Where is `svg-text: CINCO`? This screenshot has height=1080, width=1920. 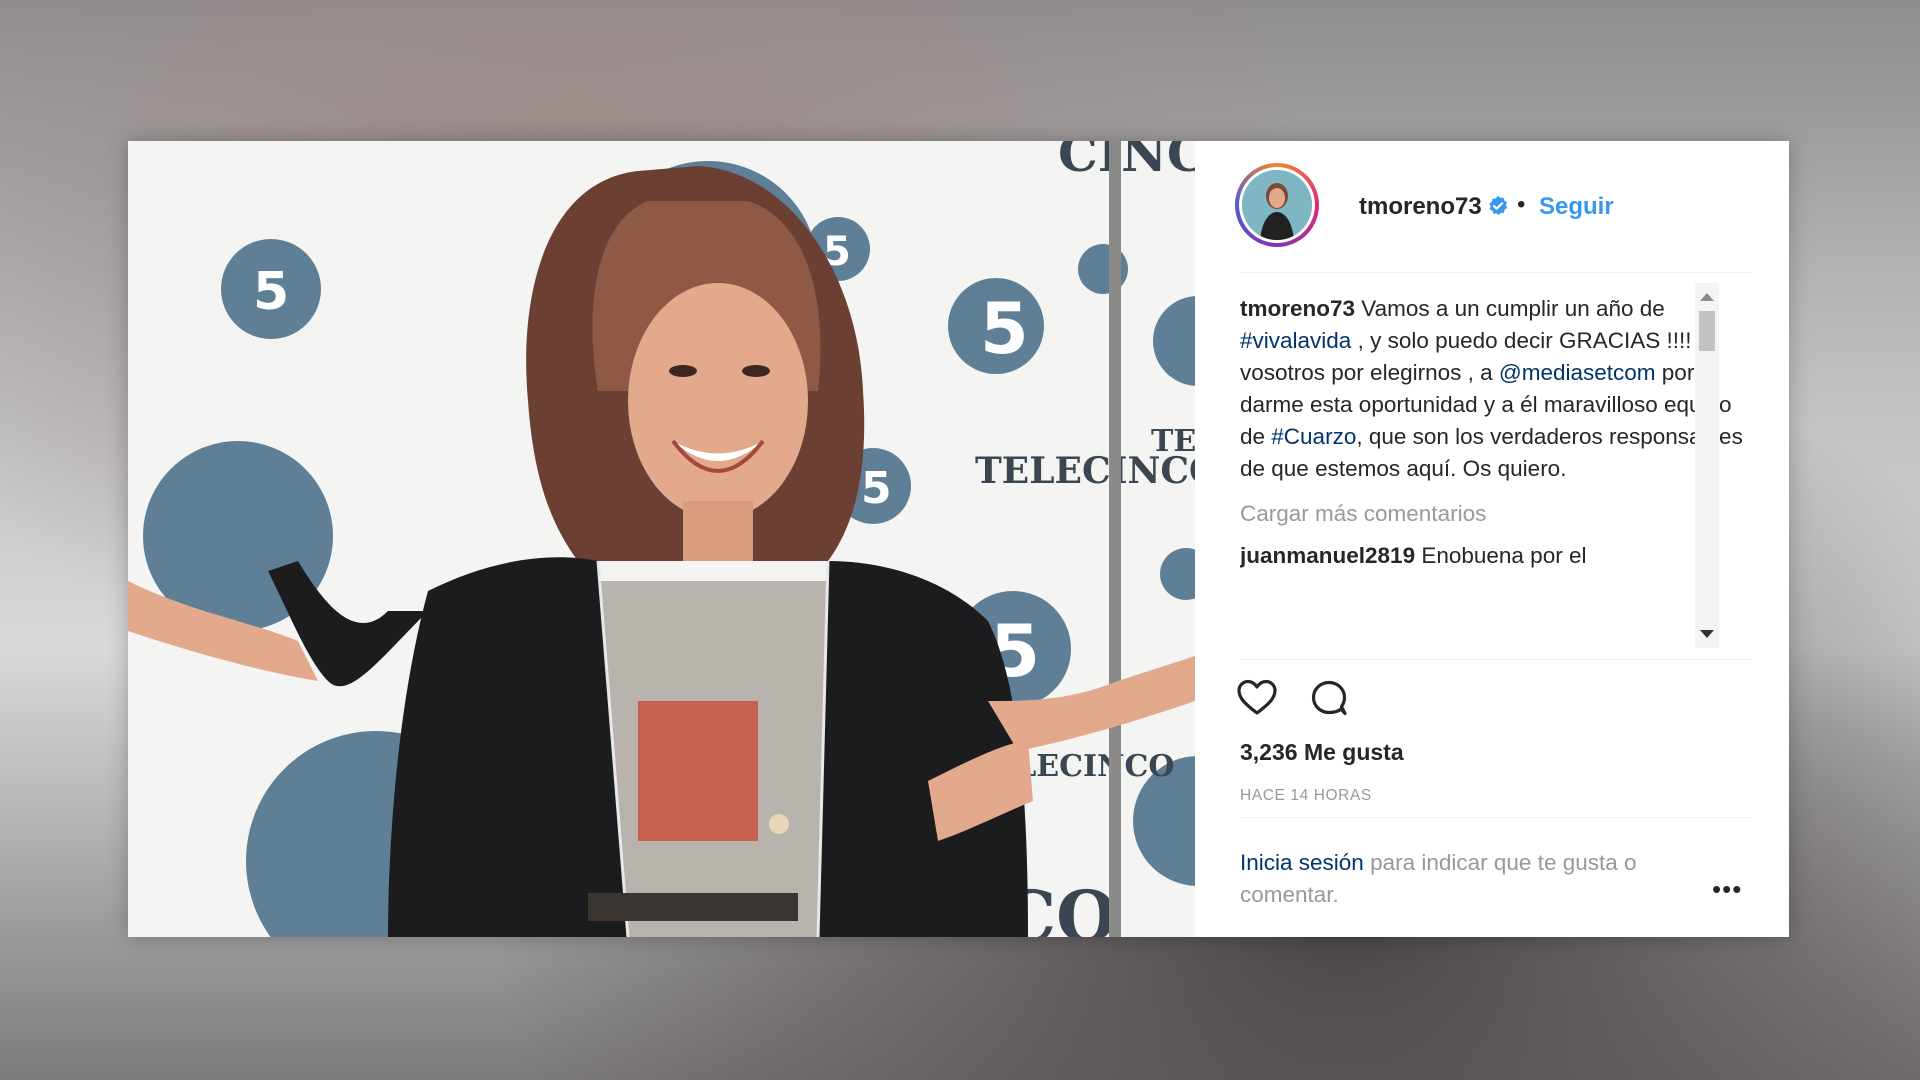
svg-text: CINCO is located at coordinates (1126, 162).